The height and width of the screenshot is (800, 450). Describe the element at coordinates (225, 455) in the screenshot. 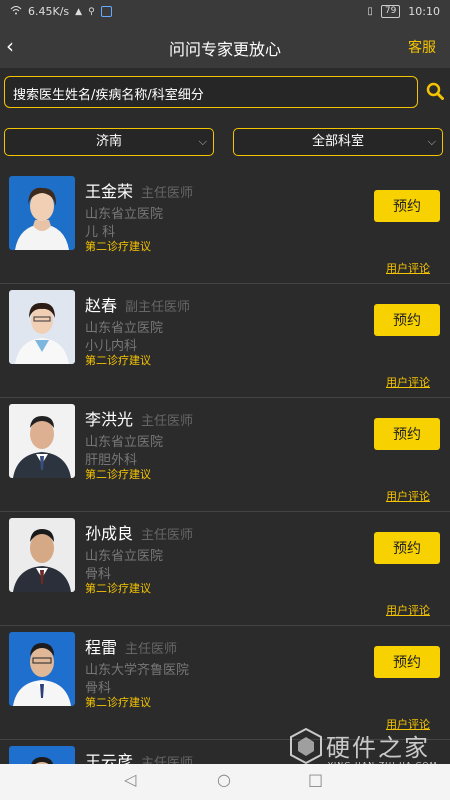

I see `doctor-card: 李洪光 主任医师 山东省立医院 肝胆外科 第二诊疗建议 预约 用户评论` at that location.